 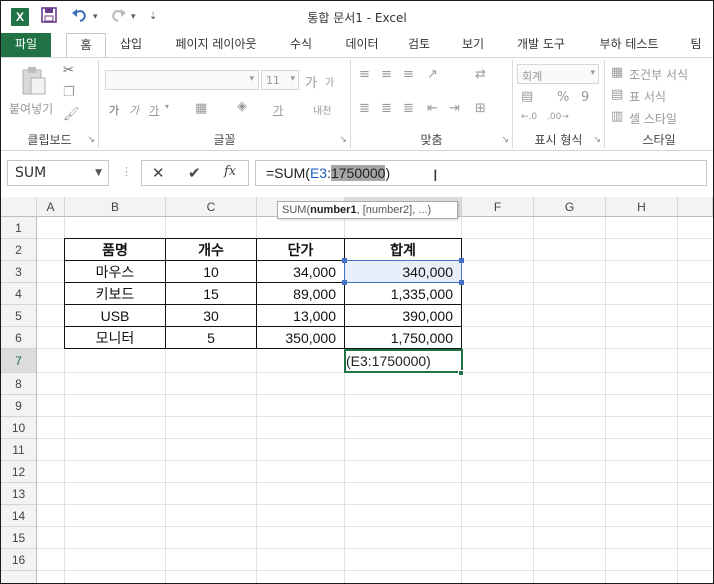 What do you see at coordinates (653, 118) in the screenshot?
I see `cell-styles-label: 셀 스타일` at bounding box center [653, 118].